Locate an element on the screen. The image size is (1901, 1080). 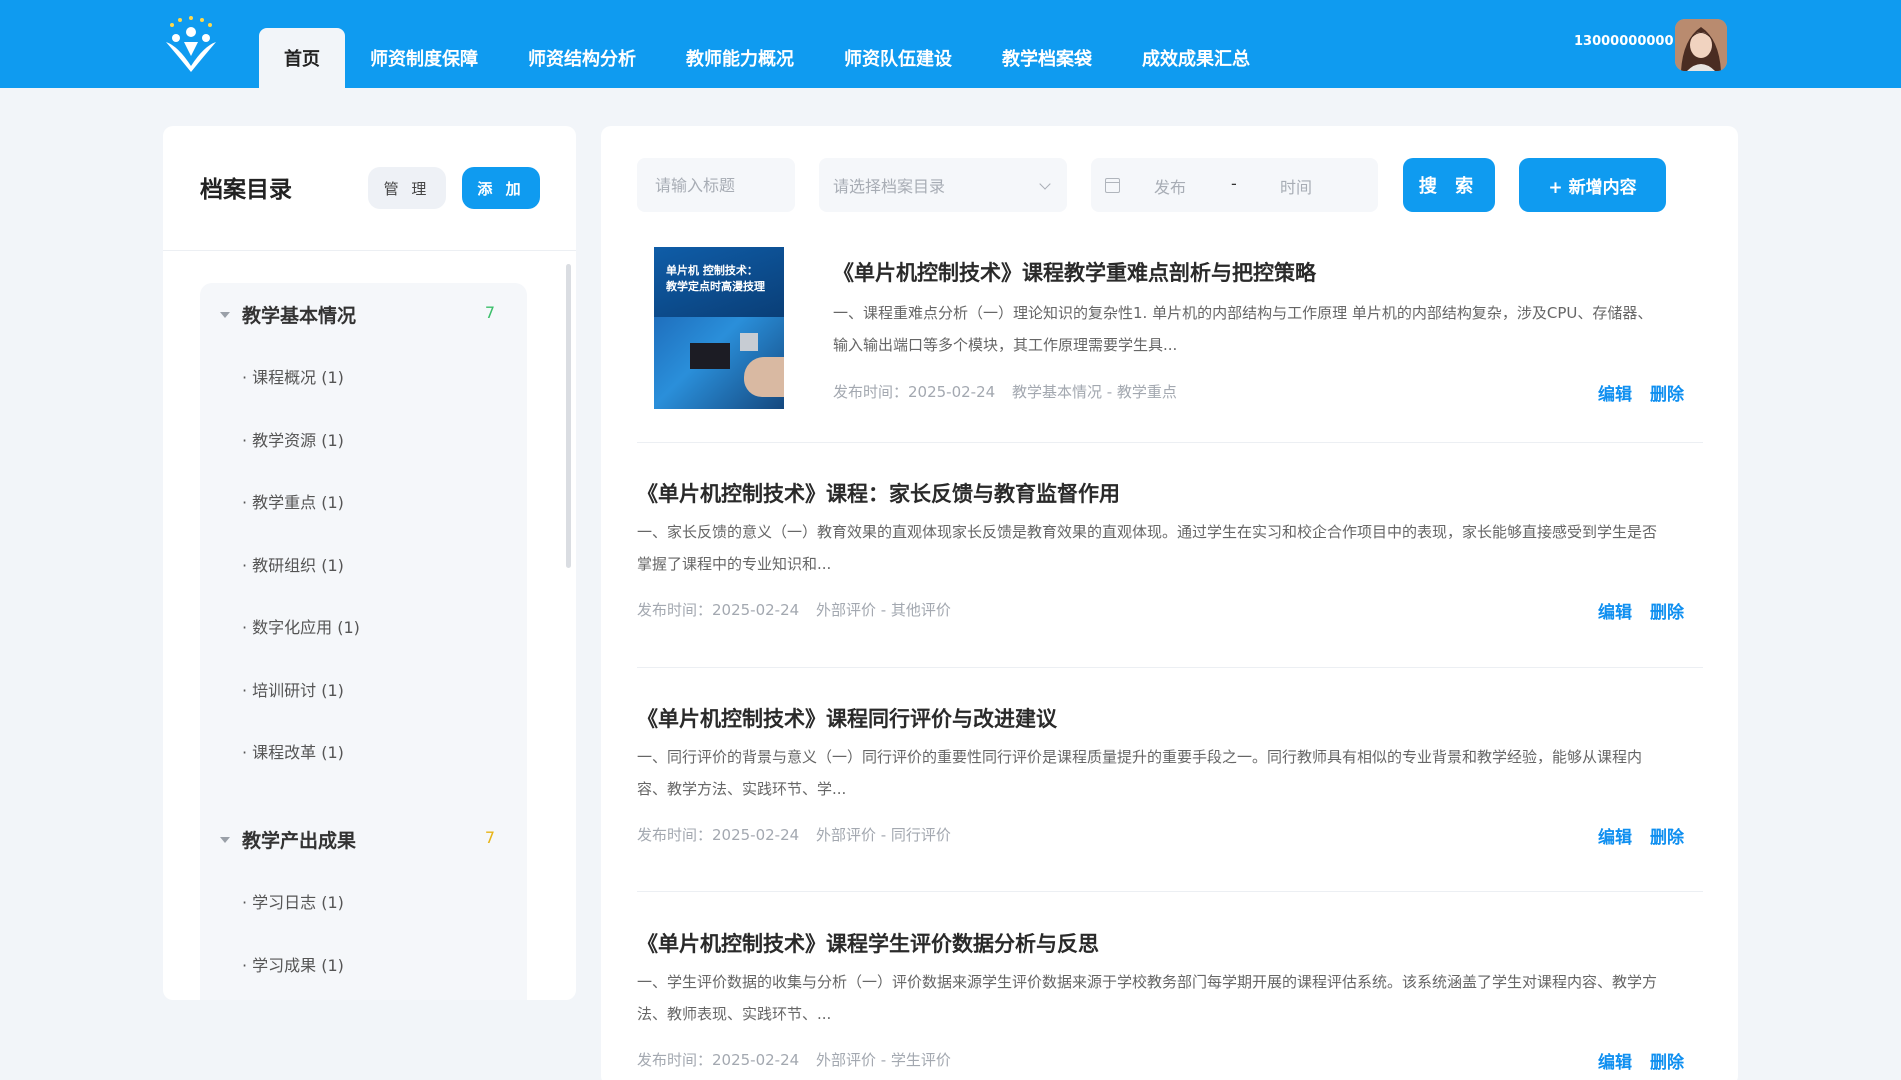
article-category: 外部评价 - 学生评价 is located at coordinates (883, 1060).